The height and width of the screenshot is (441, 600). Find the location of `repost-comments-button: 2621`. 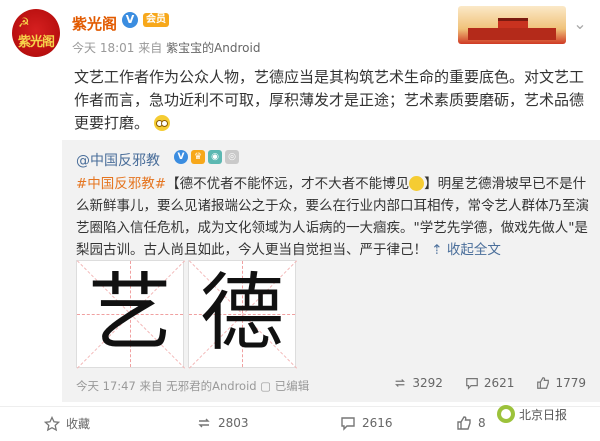

repost-comments-button: 2621 is located at coordinates (490, 383).